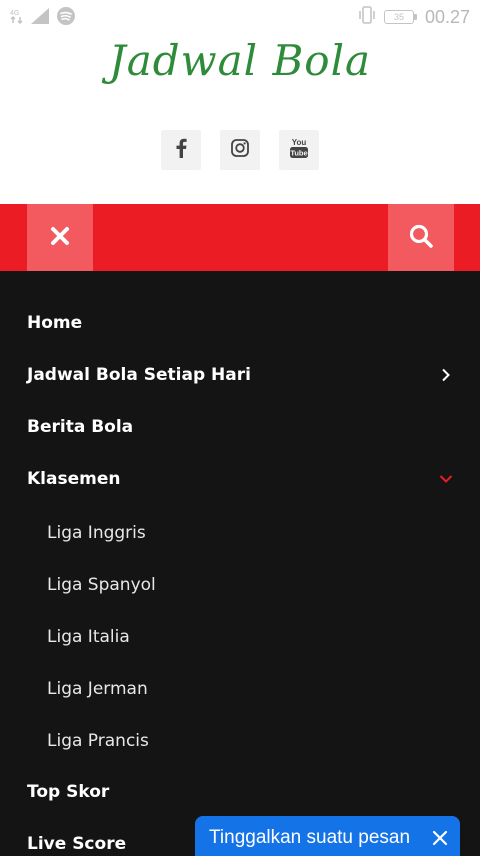  I want to click on spotify-icon, so click(66, 18).